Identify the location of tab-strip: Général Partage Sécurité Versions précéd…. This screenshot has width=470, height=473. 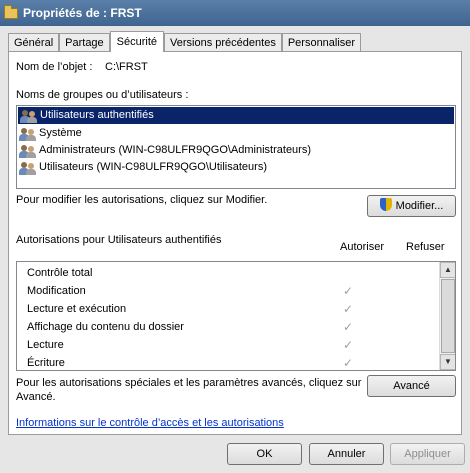
(185, 41).